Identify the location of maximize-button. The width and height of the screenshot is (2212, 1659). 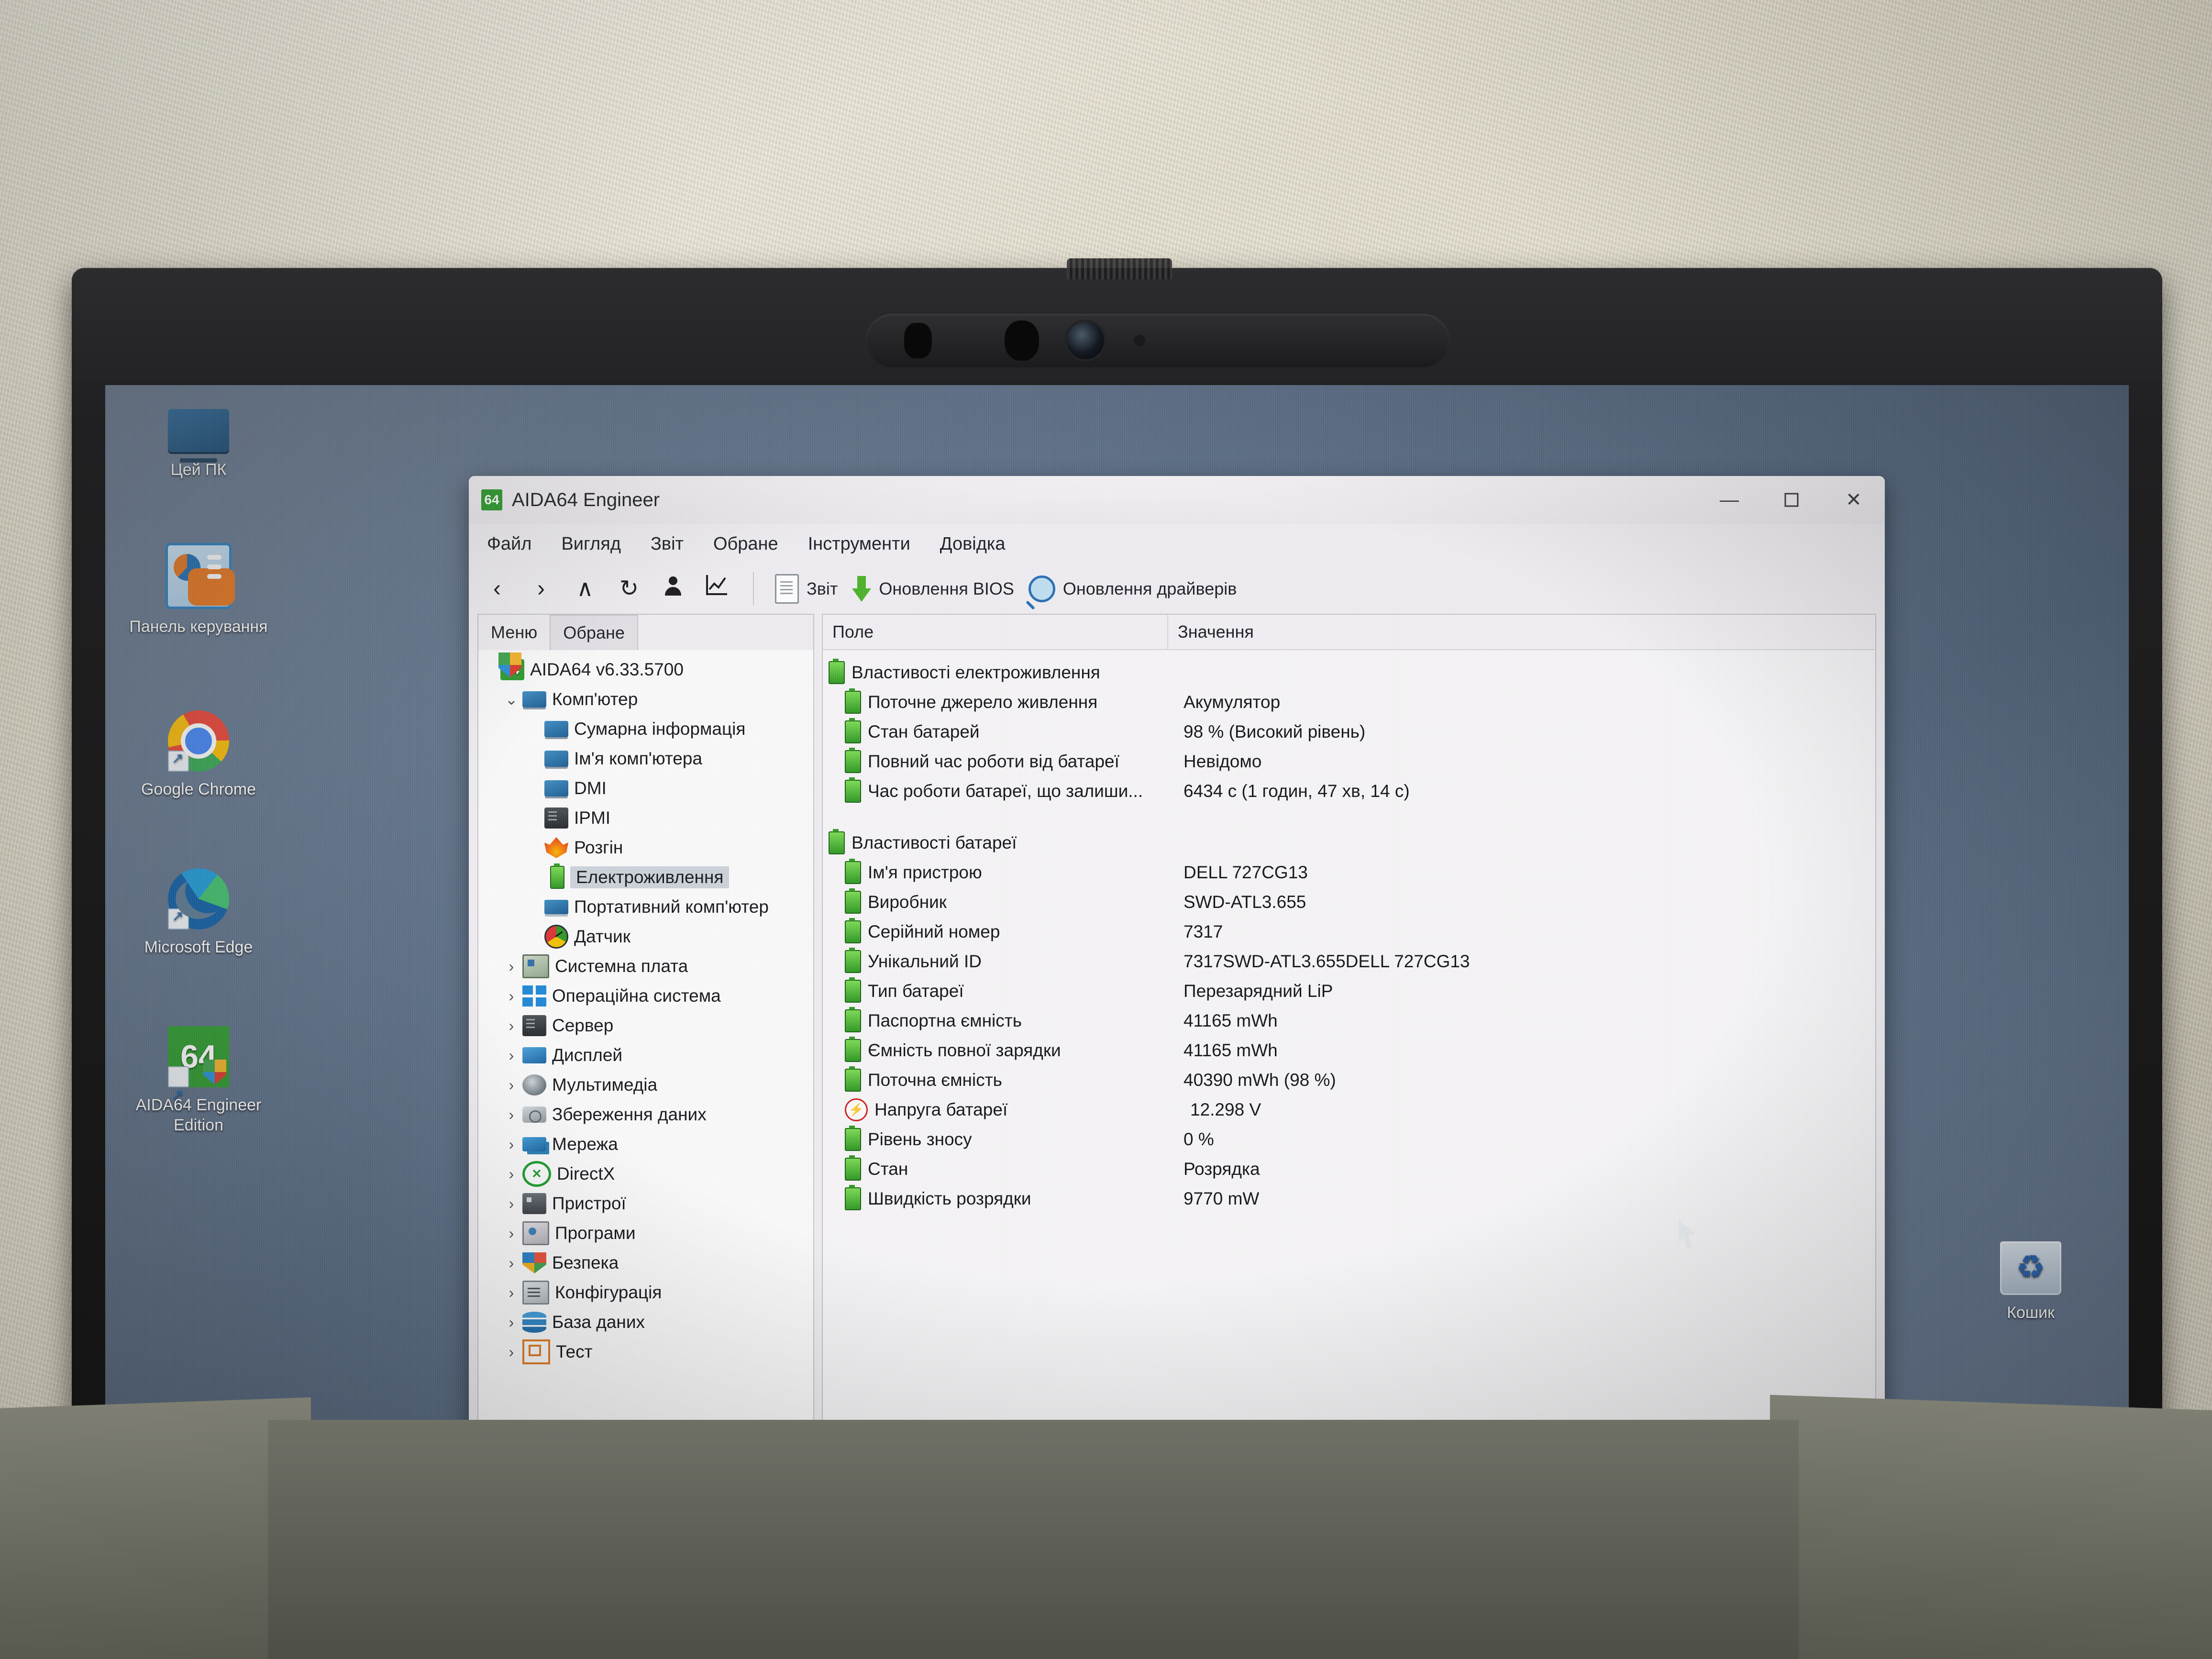
(1791, 500).